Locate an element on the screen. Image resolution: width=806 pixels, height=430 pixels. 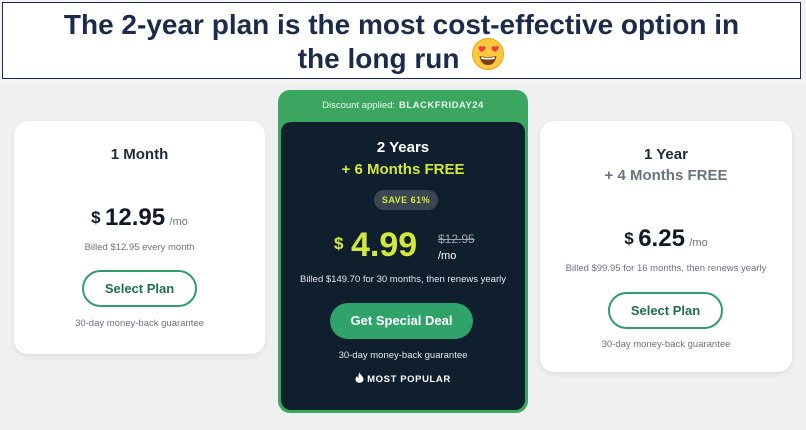
caption-line-2-text: the long run is located at coordinates (378, 58).